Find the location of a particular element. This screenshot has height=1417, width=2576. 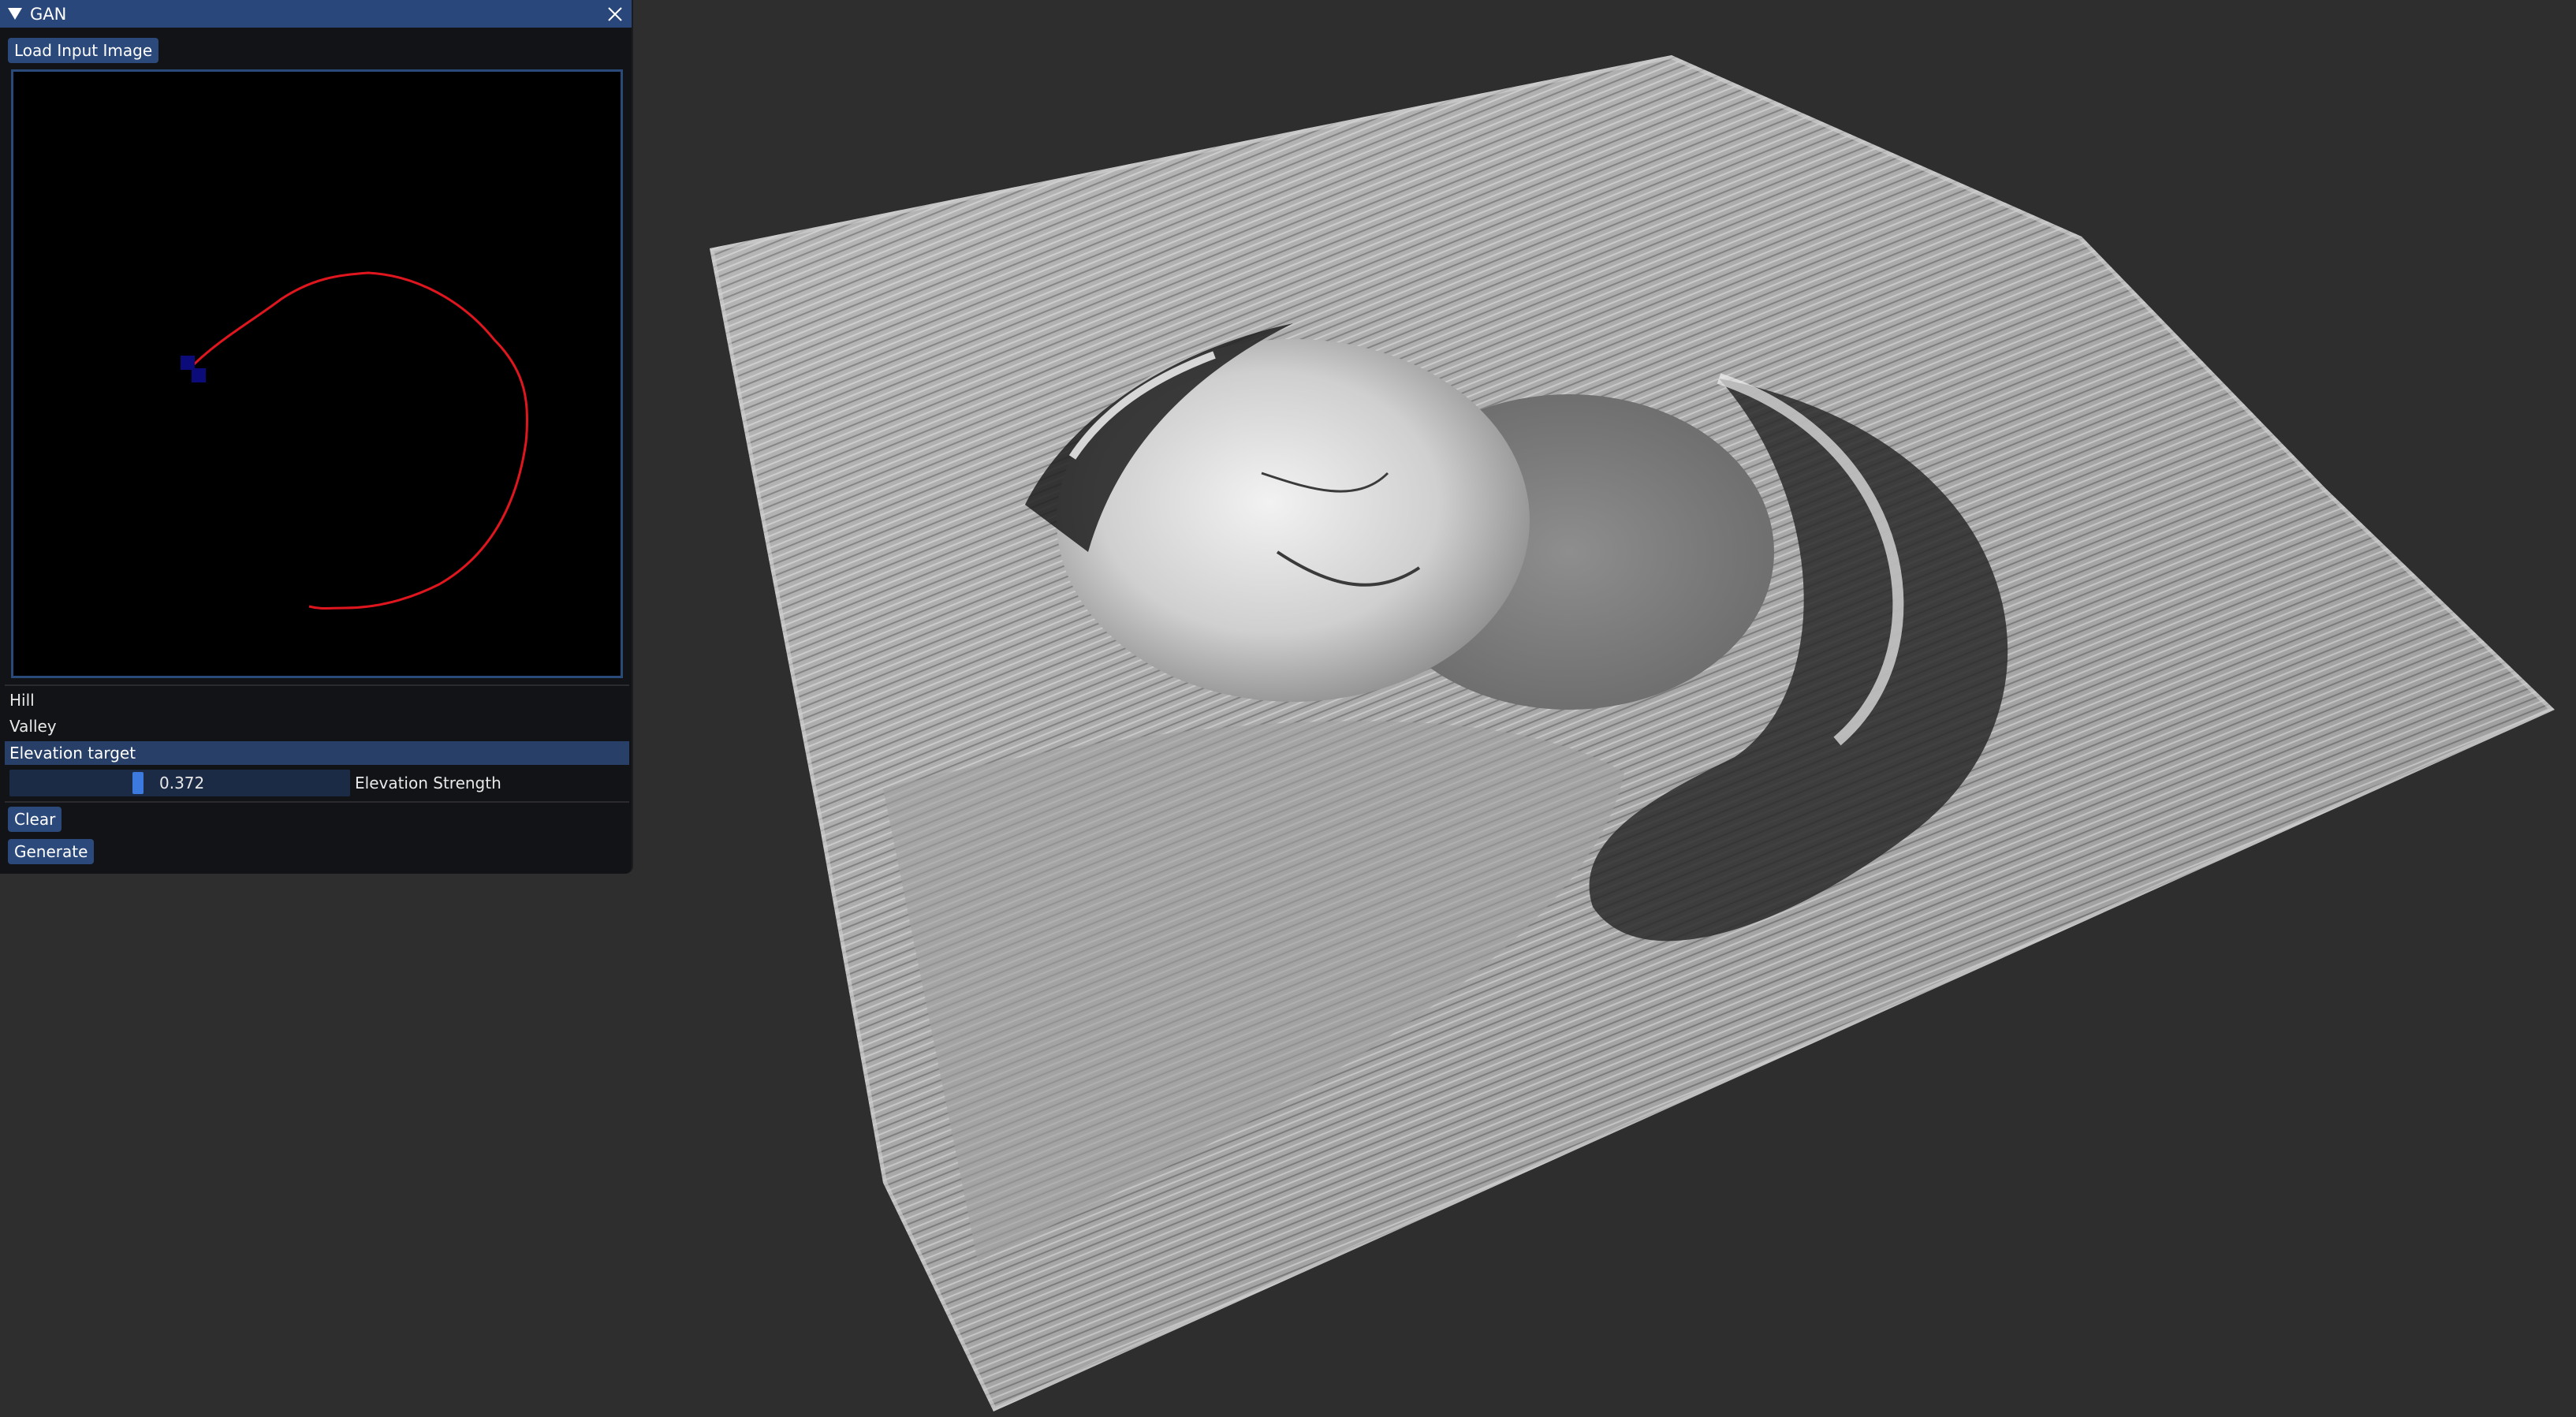

generate-button: Generate is located at coordinates (52, 851).